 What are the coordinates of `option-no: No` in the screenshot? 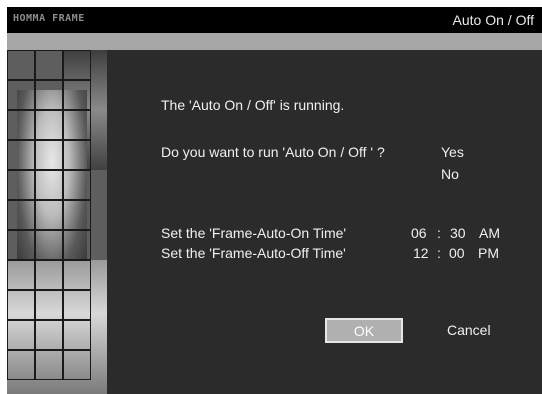 It's located at (450, 174).